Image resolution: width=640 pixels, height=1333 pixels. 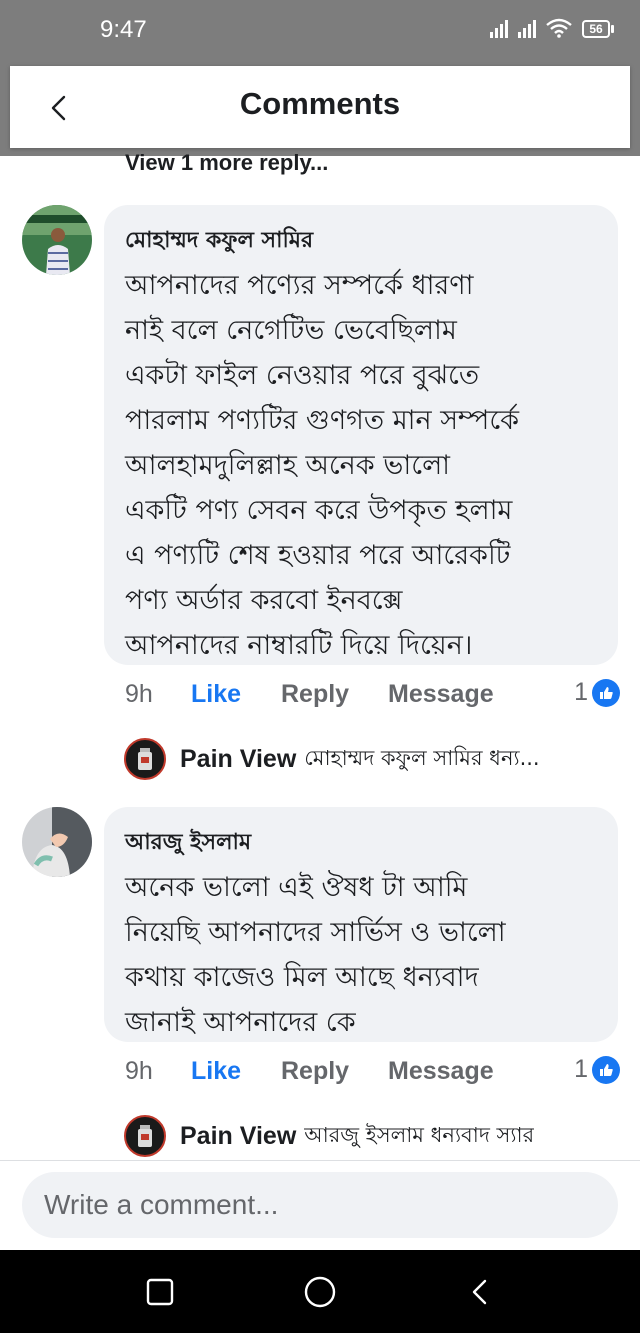 I want to click on reply-text: আরজু ইসলাম ধন্যবাদ স্যার, so click(x=419, y=1134).